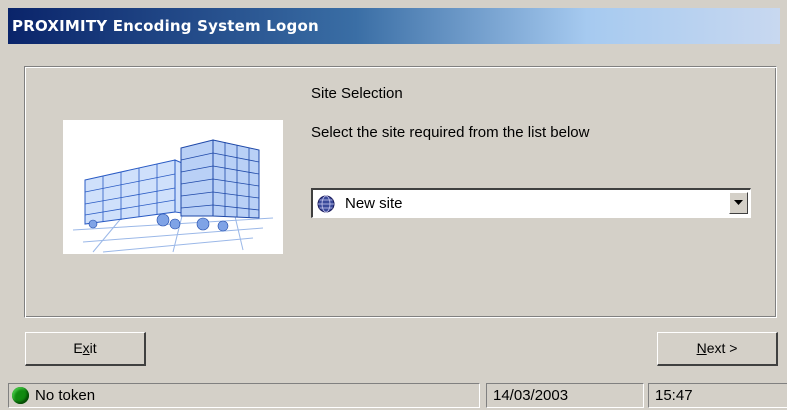 The height and width of the screenshot is (410, 787). I want to click on next-label-post: ext >, so click(722, 348).